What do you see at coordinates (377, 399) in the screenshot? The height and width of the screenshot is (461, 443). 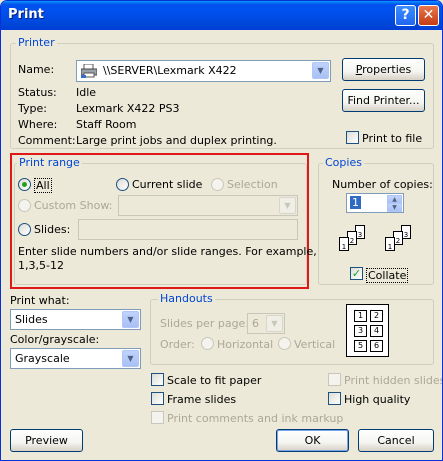 I see `high-quality-label: High quality` at bounding box center [377, 399].